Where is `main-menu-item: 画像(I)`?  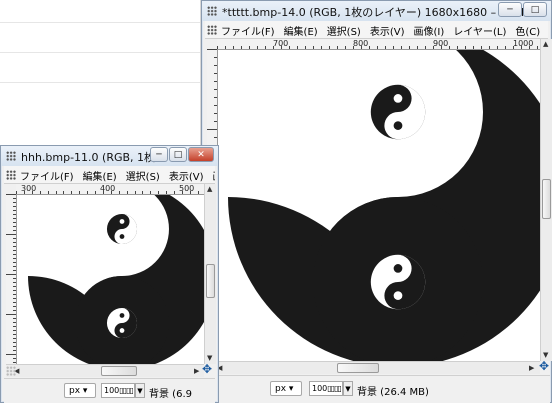 main-menu-item: 画像(I) is located at coordinates (429, 30).